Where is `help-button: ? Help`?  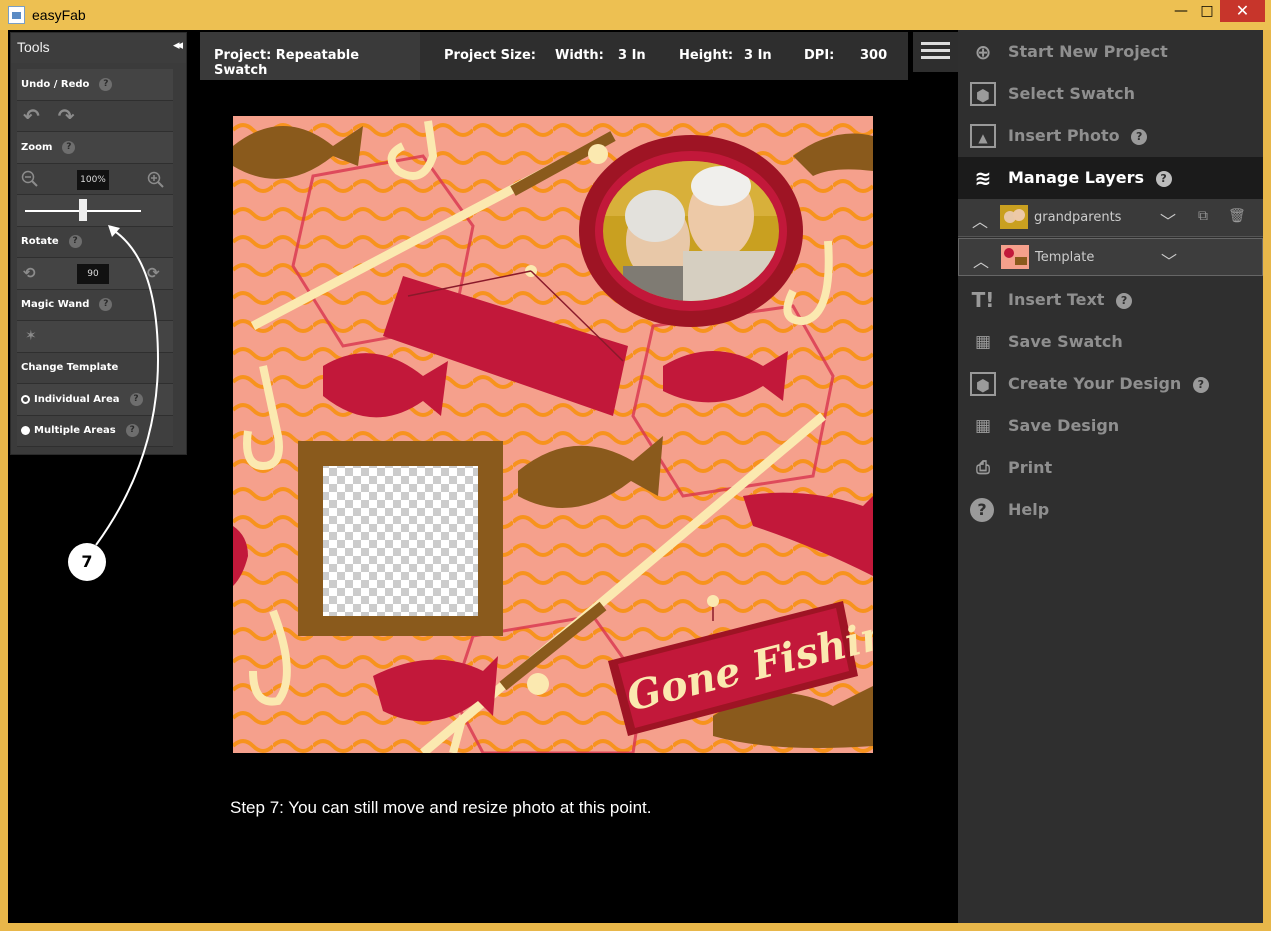
help-button: ? Help is located at coordinates (1110, 510).